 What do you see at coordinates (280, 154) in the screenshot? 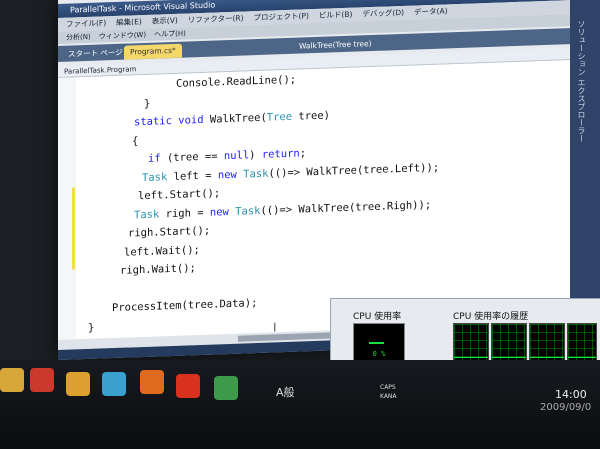
I see `code-token: return` at bounding box center [280, 154].